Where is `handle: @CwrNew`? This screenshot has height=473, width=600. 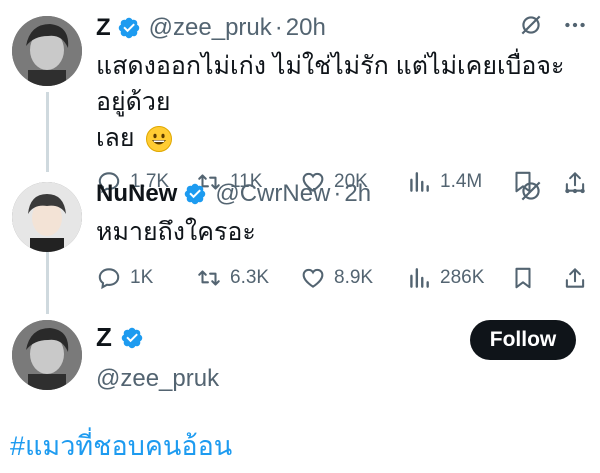
handle: @CwrNew is located at coordinates (272, 194).